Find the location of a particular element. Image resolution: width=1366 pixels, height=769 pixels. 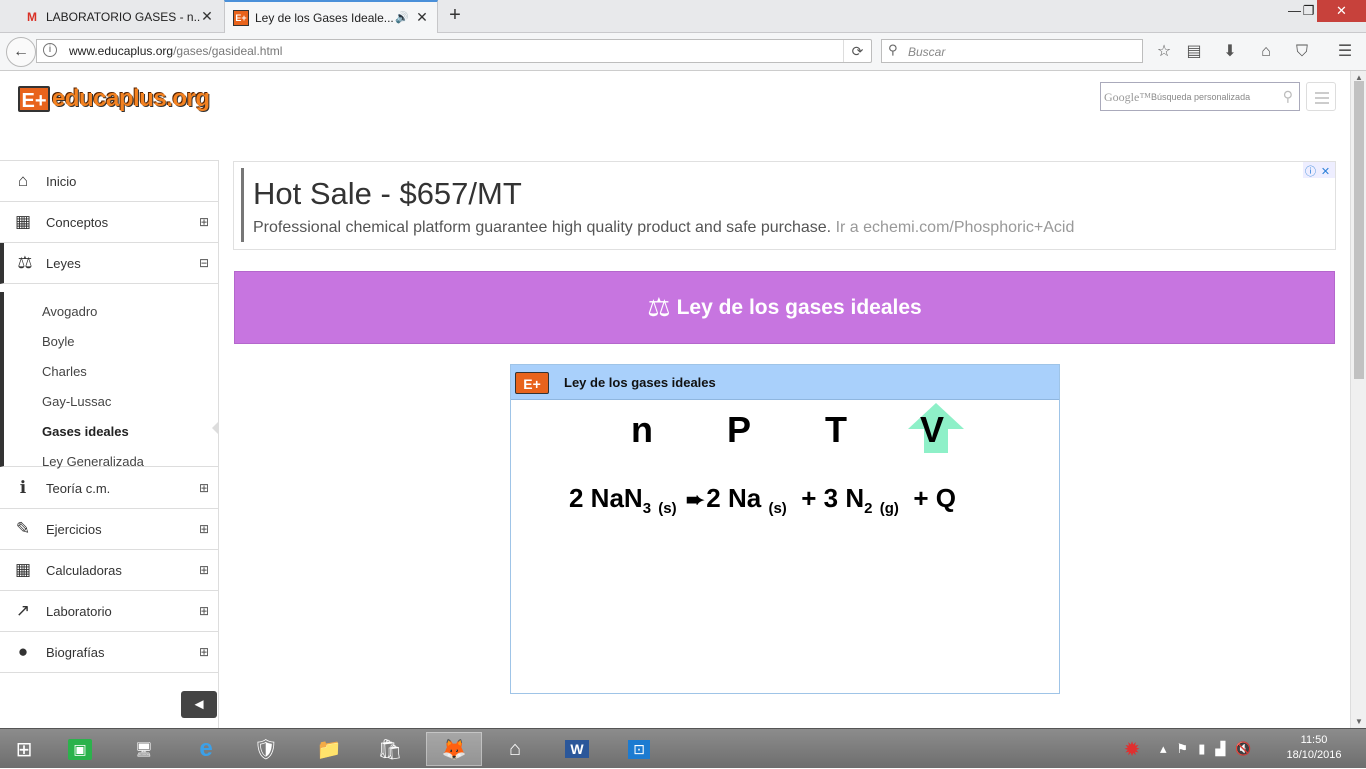

variable-n: n is located at coordinates (642, 429).